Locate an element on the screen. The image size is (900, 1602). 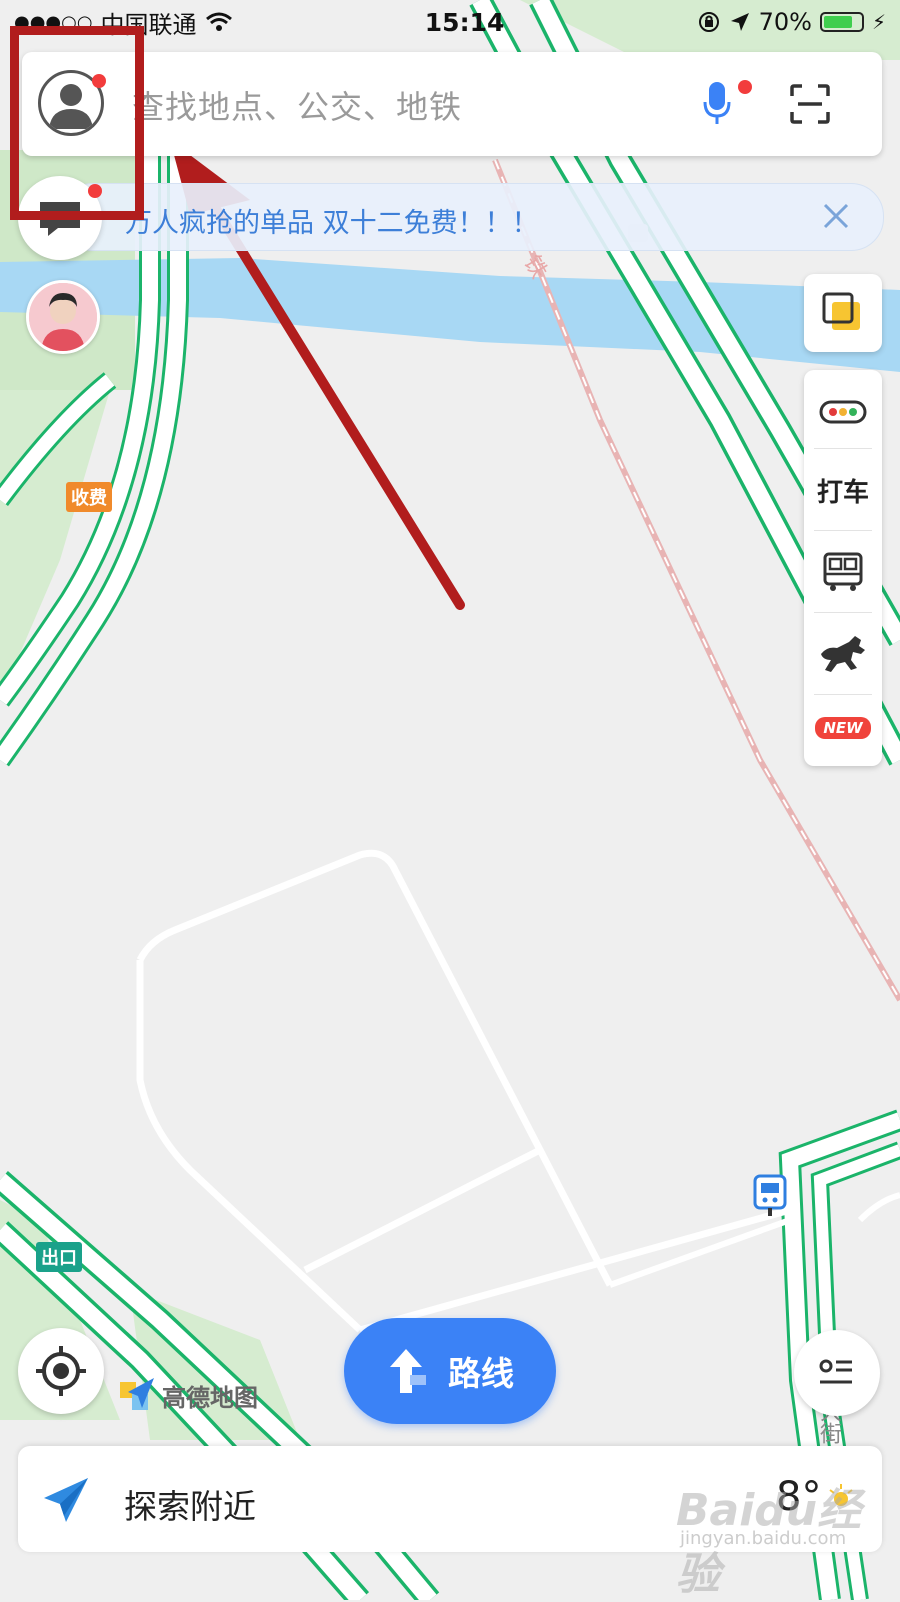
taxi-button: 打车 is located at coordinates (843, 490).